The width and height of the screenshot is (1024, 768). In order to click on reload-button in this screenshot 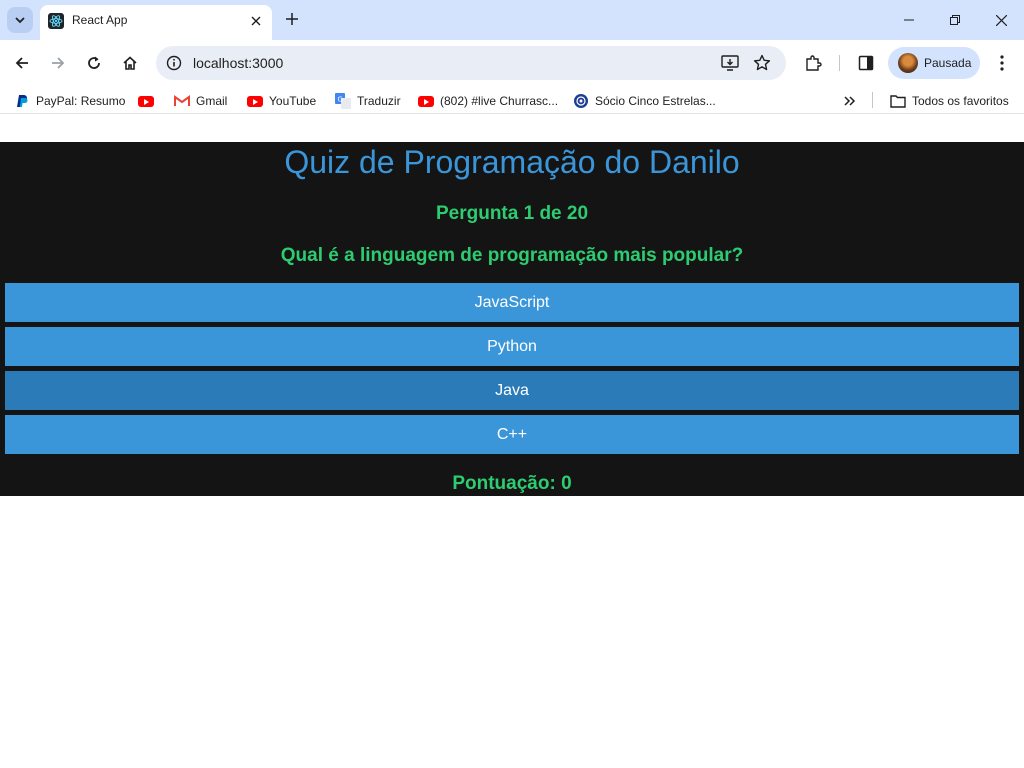, I will do `click(94, 63)`.